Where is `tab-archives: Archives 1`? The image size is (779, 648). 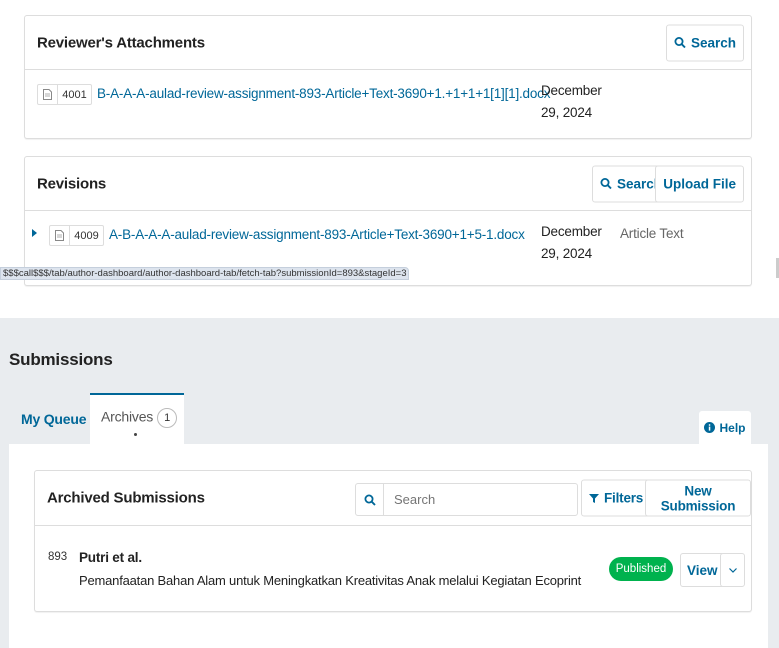 tab-archives: Archives 1 is located at coordinates (139, 418).